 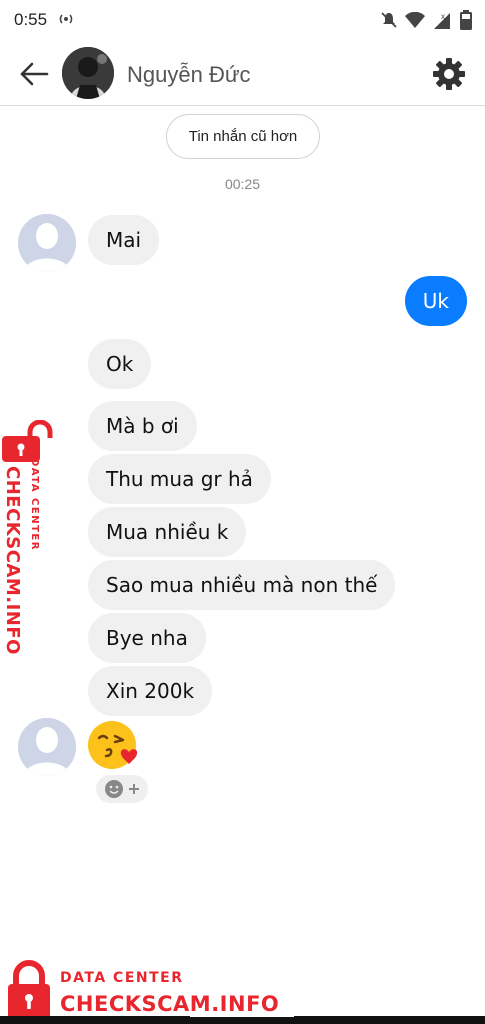 I want to click on home-indicator, so click(x=242, y=1016).